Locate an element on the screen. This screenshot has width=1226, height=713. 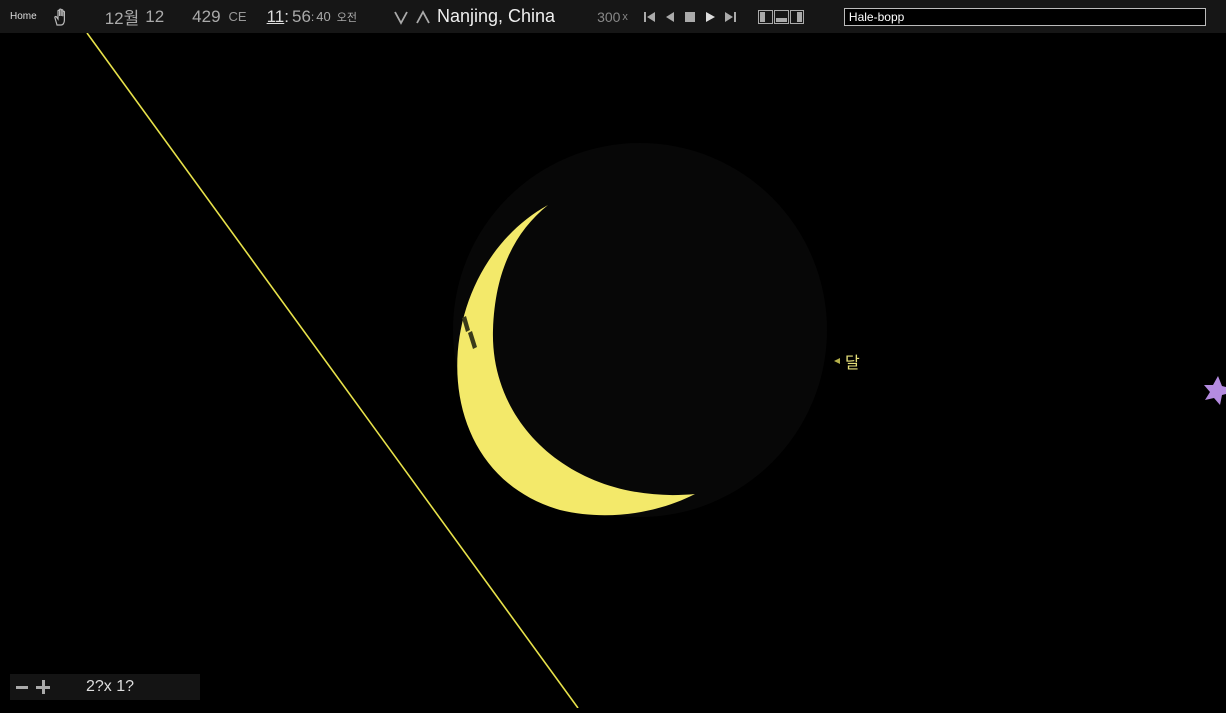
zoom-in-icon is located at coordinates (43, 687).